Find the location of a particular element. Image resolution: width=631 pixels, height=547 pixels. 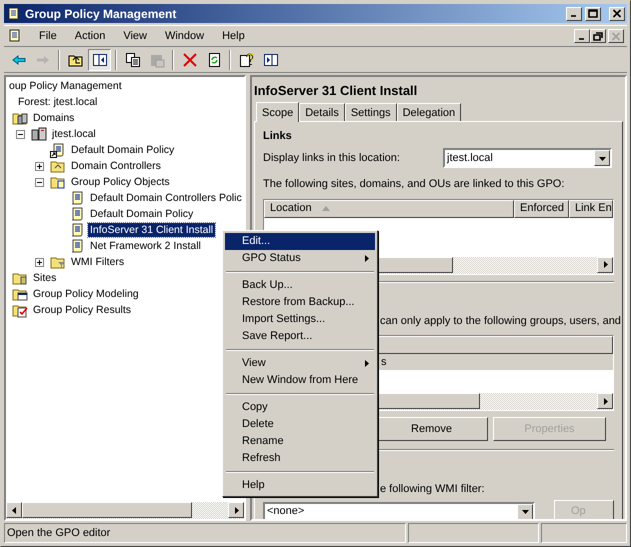

gpo-title: InfoServer 31 Client Install is located at coordinates (336, 90).